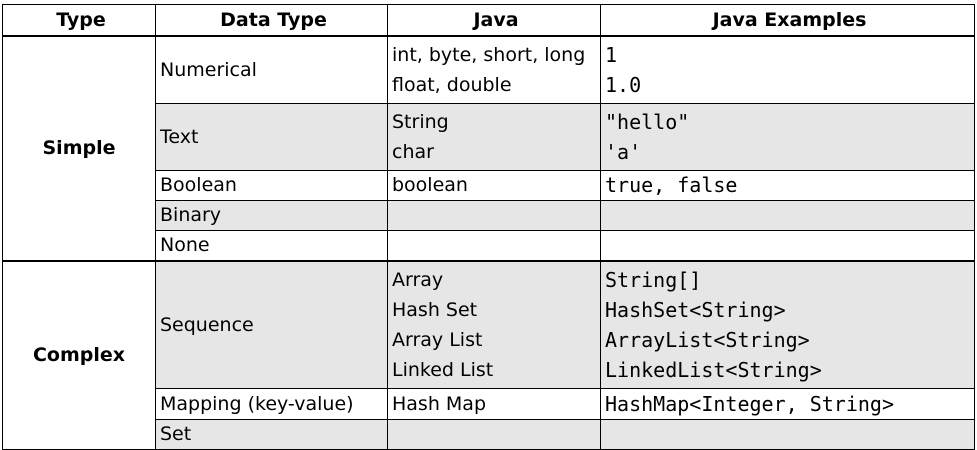 This screenshot has width=977, height=450. What do you see at coordinates (494, 137) in the screenshot?
I see `java-cell: String char` at bounding box center [494, 137].